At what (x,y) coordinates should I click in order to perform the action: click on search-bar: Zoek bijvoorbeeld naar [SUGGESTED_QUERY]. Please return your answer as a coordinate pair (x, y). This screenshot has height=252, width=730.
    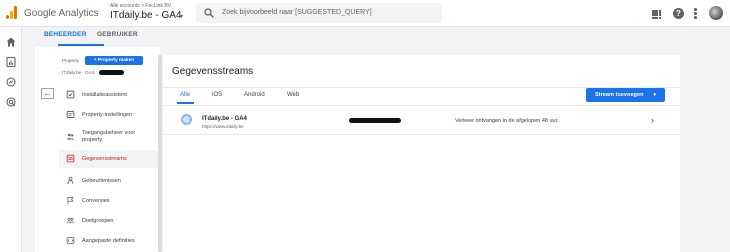
    Looking at the image, I should click on (319, 13).